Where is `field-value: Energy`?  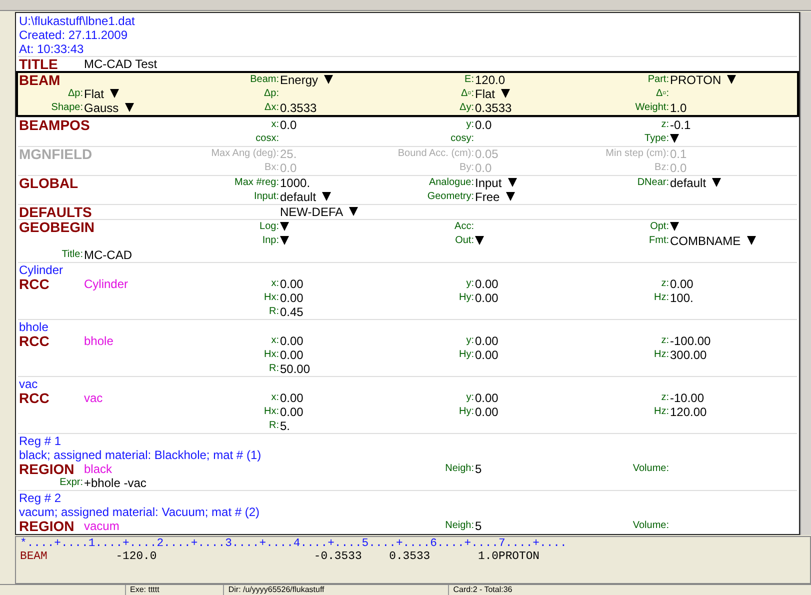 field-value: Energy is located at coordinates (299, 79).